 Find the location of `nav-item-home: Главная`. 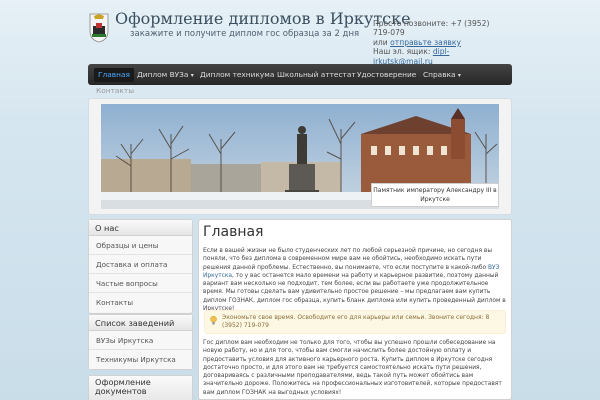

nav-item-home: Главная is located at coordinates (114, 75).